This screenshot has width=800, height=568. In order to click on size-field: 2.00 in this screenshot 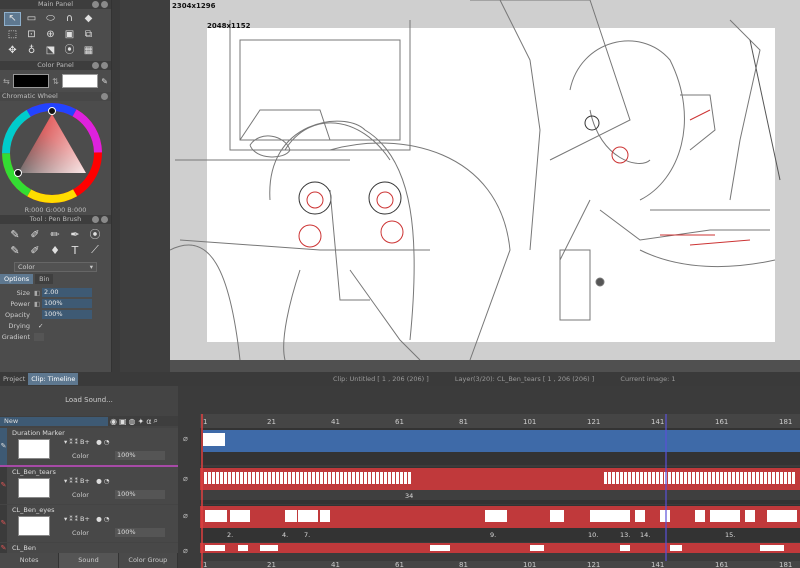, I will do `click(67, 292)`.